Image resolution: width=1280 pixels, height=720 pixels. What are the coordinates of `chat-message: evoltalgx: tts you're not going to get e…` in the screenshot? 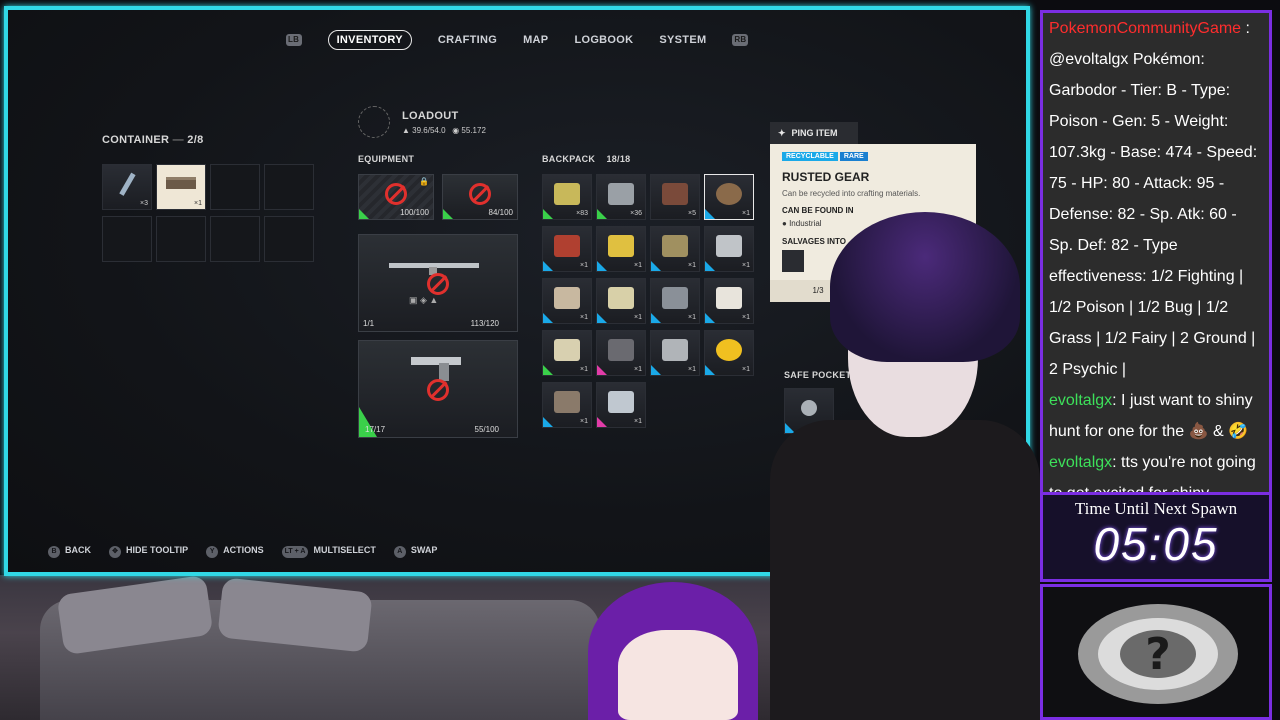 It's located at (1156, 471).